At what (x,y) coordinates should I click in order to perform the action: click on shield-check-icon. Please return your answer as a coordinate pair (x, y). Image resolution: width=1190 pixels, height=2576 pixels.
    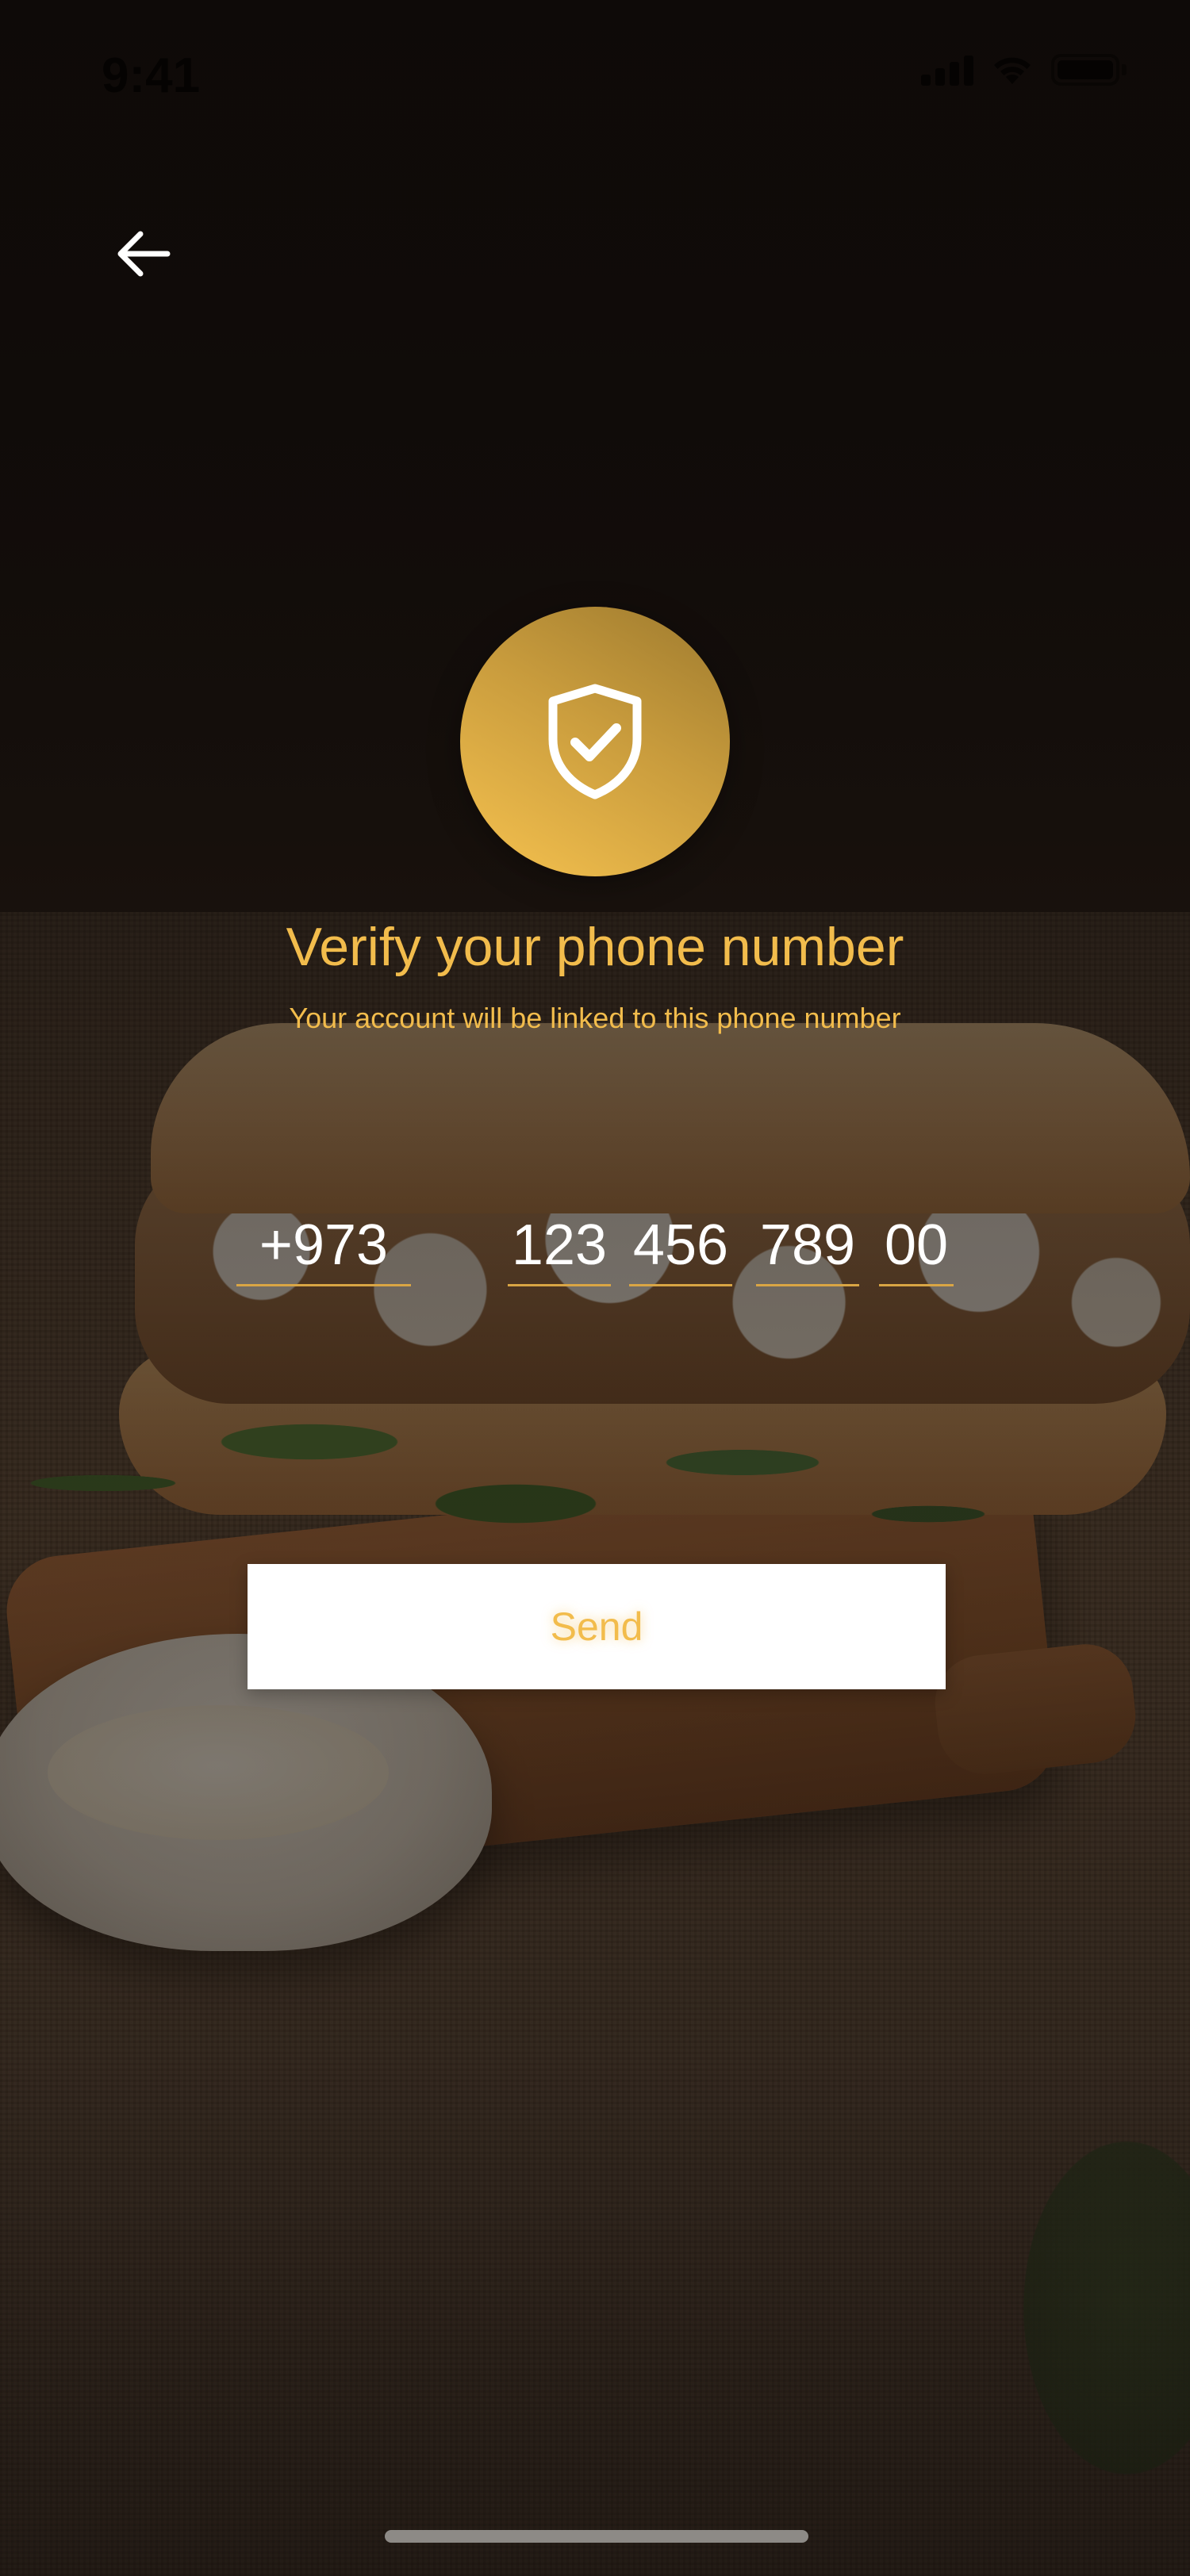
    Looking at the image, I should click on (595, 742).